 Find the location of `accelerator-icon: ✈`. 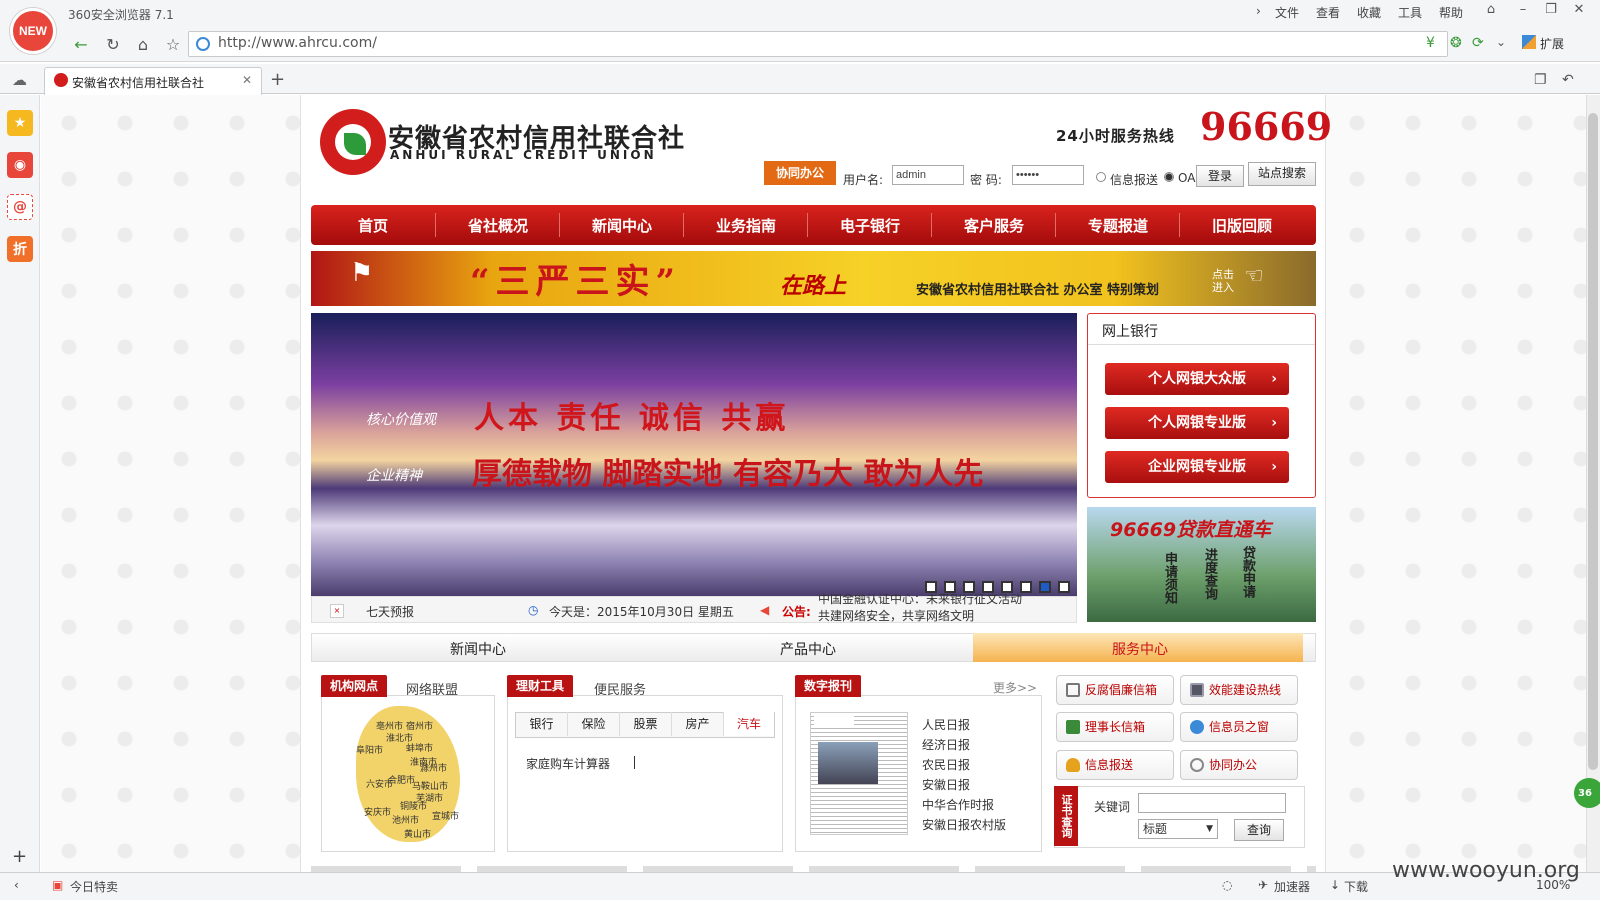

accelerator-icon: ✈ is located at coordinates (1263, 885).